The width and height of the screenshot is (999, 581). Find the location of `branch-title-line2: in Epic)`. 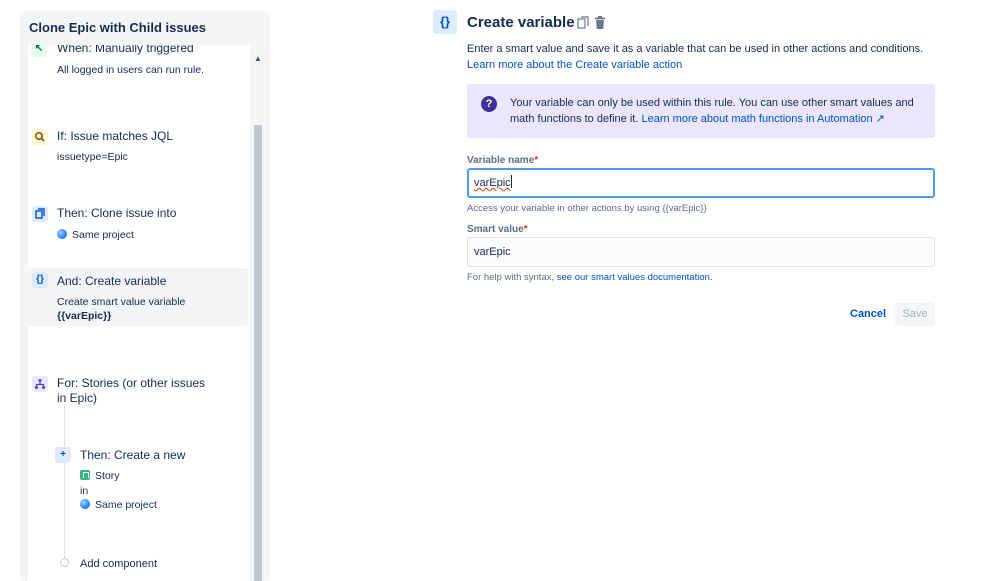

branch-title-line2: in Epic) is located at coordinates (77, 398).